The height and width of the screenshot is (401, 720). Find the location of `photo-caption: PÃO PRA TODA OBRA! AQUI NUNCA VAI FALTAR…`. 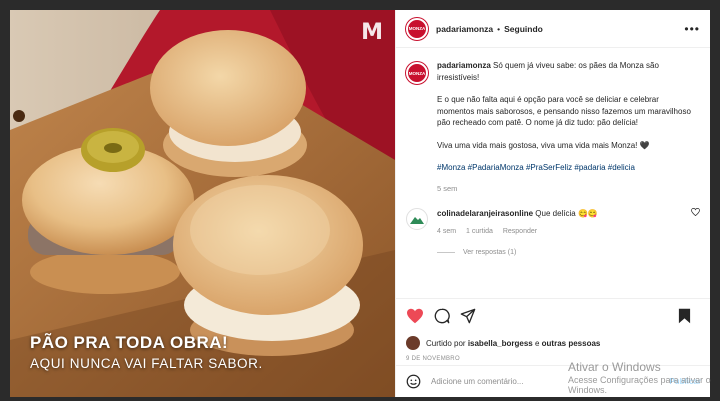

photo-caption: PÃO PRA TODA OBRA! AQUI NUNCA VAI FALTAR… is located at coordinates (146, 352).